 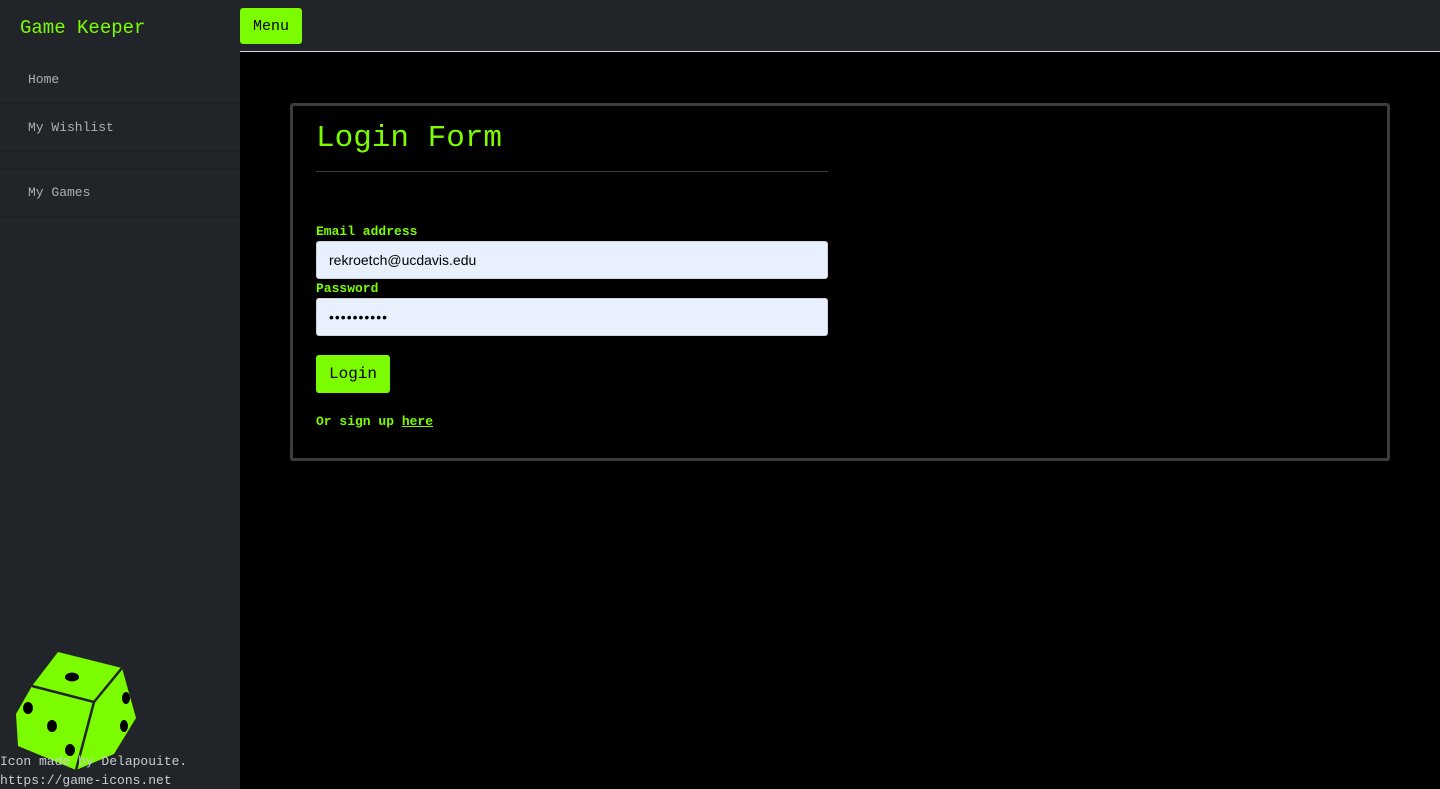 I want to click on title-divider, so click(x=572, y=171).